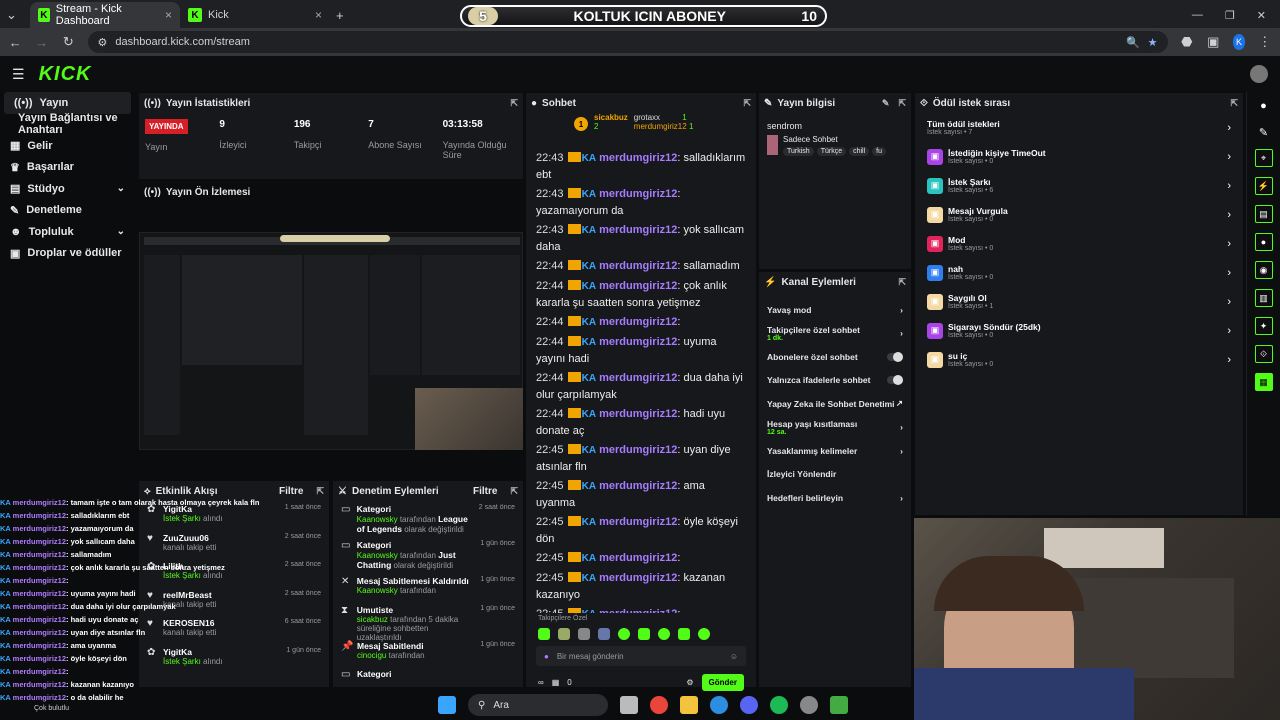 This screenshot has height=720, width=1280. What do you see at coordinates (447, 705) in the screenshot?
I see `windows-start-icon` at bounding box center [447, 705].